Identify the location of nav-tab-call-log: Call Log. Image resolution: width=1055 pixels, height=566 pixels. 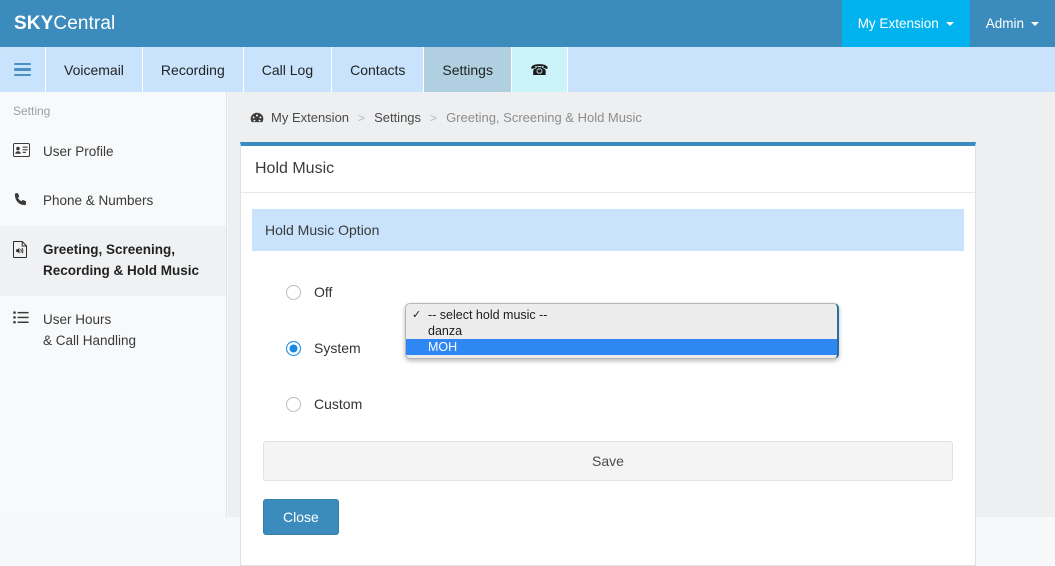
(288, 69).